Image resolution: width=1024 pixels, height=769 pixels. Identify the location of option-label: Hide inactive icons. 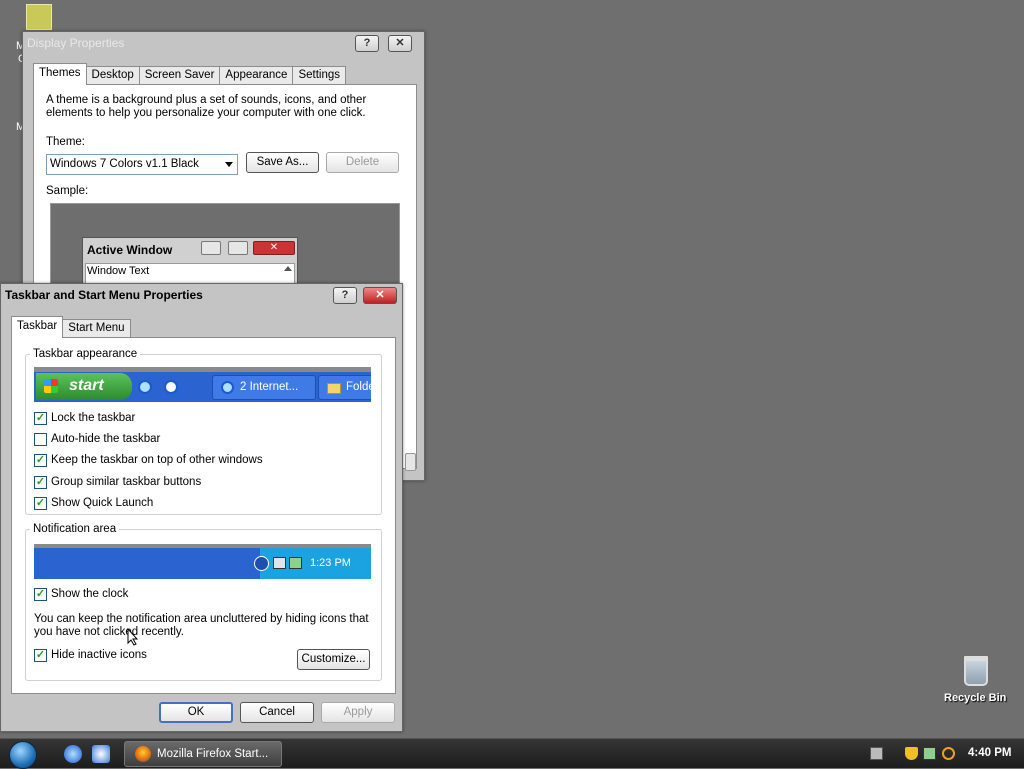
(99, 655).